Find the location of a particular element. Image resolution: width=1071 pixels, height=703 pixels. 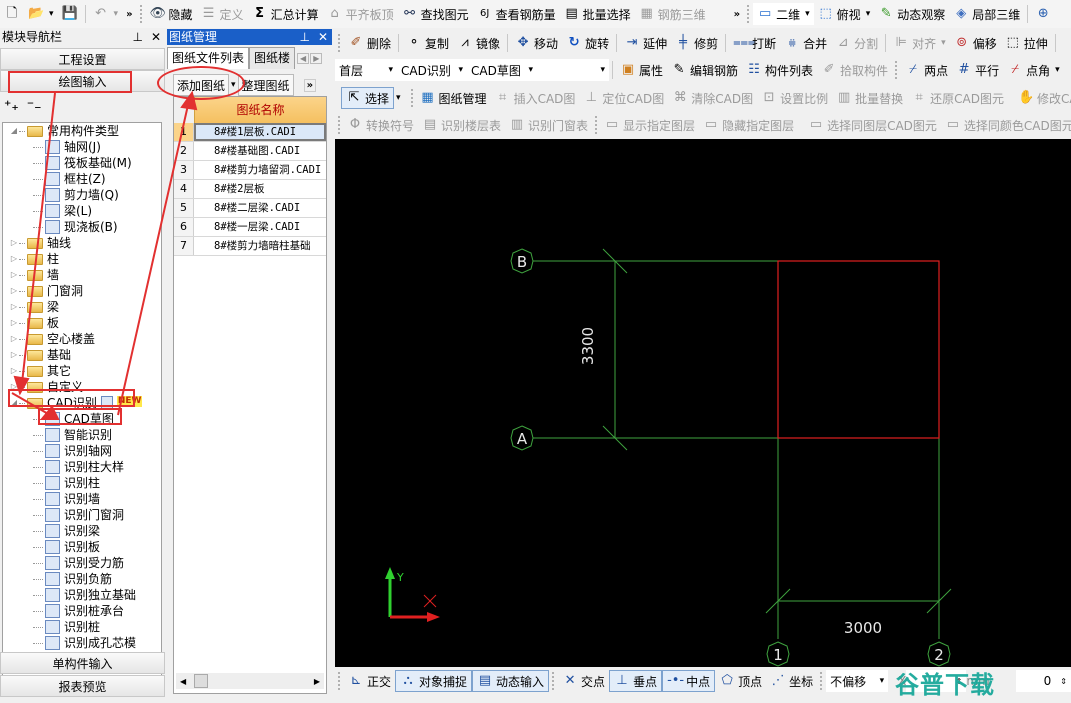

tree-node: 识别柱 is located at coordinates (82, 483).